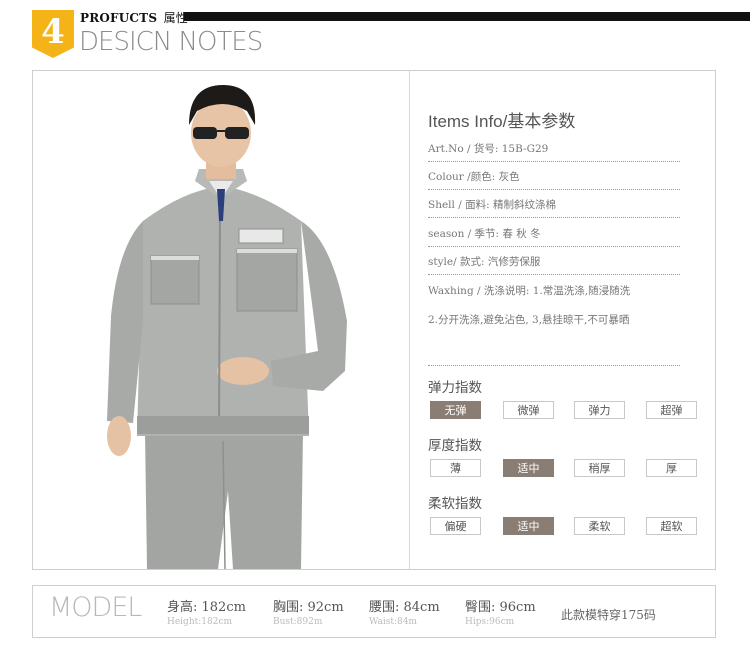 The width and height of the screenshot is (750, 648). What do you see at coordinates (393, 622) in the screenshot?
I see `model-waist-en: Waist:84m` at bounding box center [393, 622].